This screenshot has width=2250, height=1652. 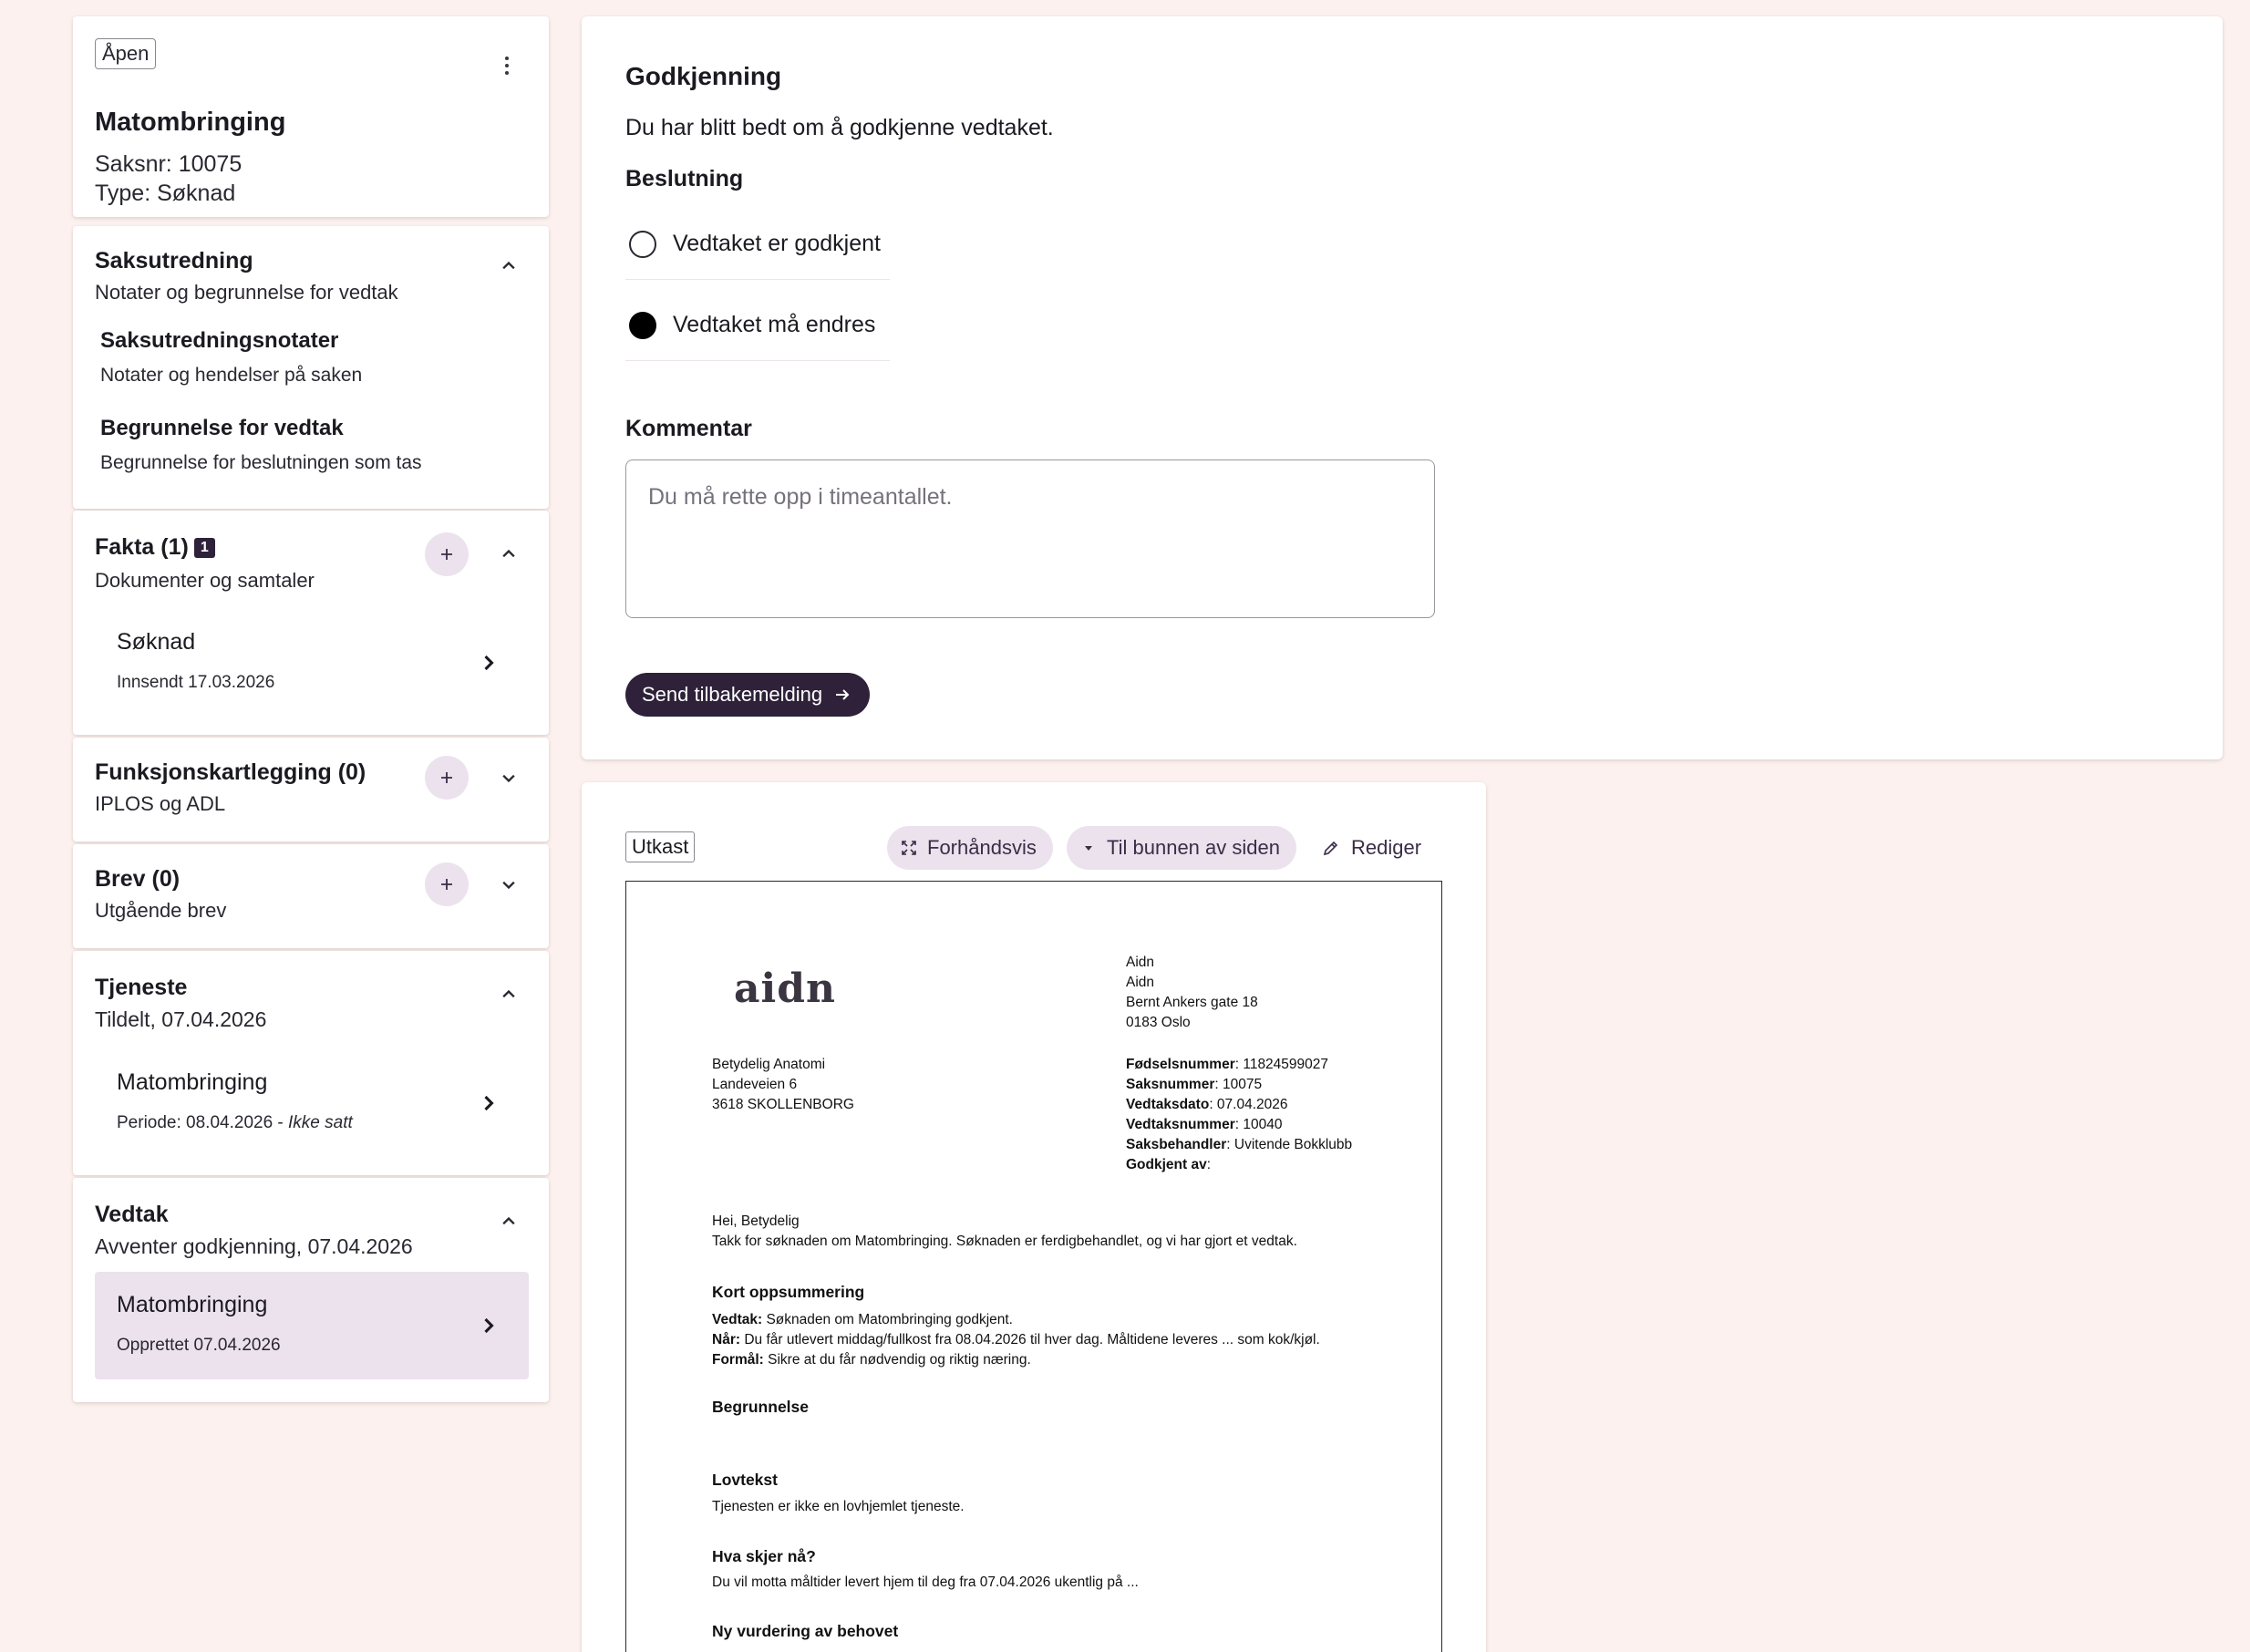 What do you see at coordinates (642, 325) in the screenshot?
I see `radio-button-selected` at bounding box center [642, 325].